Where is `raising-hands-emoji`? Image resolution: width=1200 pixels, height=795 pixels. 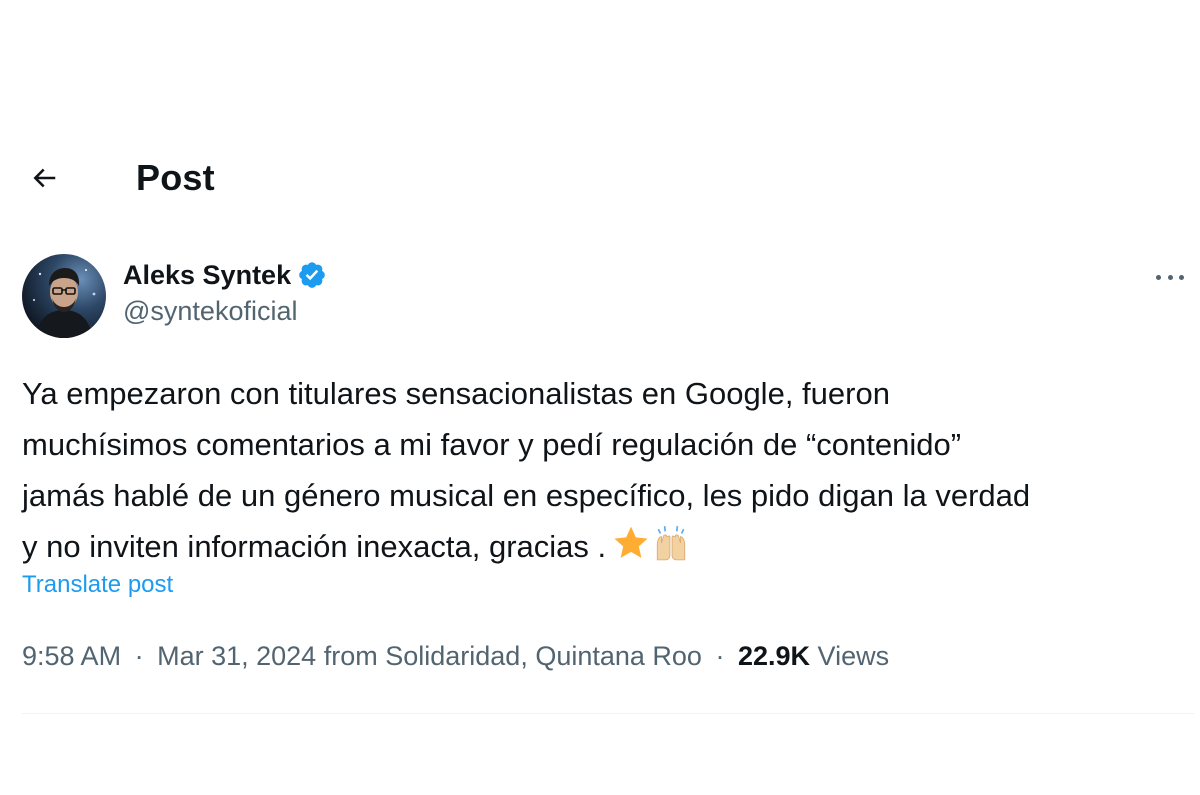 raising-hands-emoji is located at coordinates (671, 543).